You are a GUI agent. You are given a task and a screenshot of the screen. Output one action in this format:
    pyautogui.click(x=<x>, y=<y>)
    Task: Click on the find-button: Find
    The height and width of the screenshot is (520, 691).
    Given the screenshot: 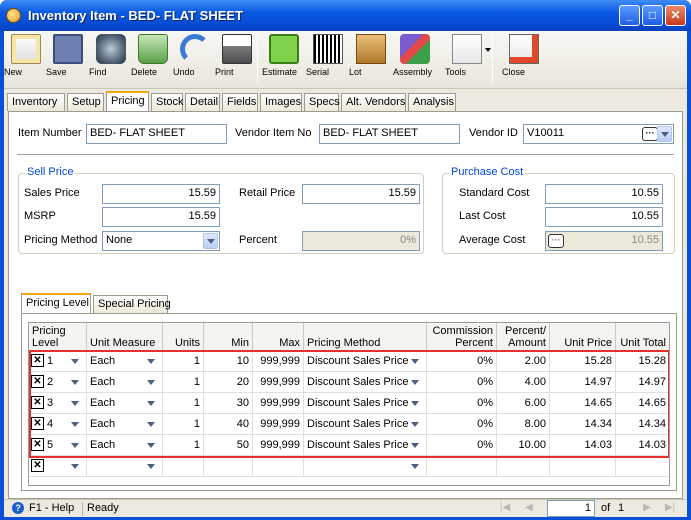 What is the action you would take?
    pyautogui.click(x=111, y=60)
    